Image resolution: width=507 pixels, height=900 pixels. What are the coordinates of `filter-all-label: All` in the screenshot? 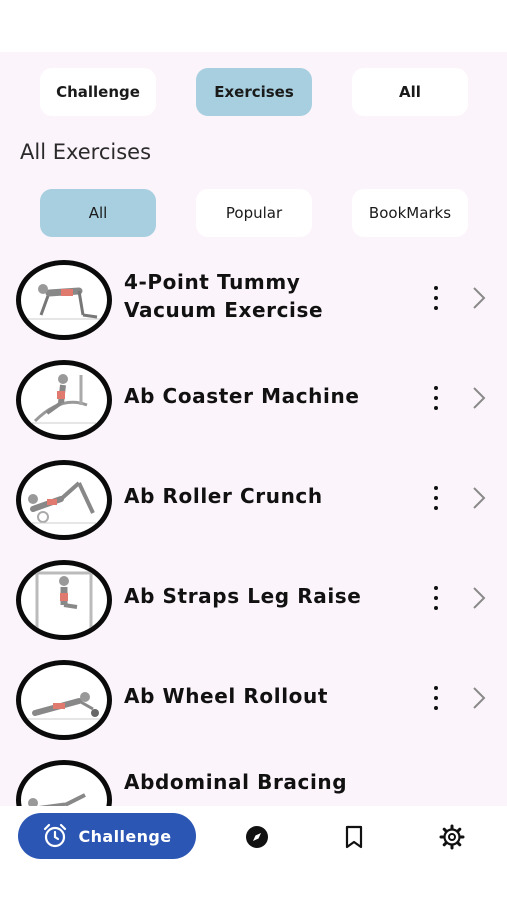 It's located at (98, 213).